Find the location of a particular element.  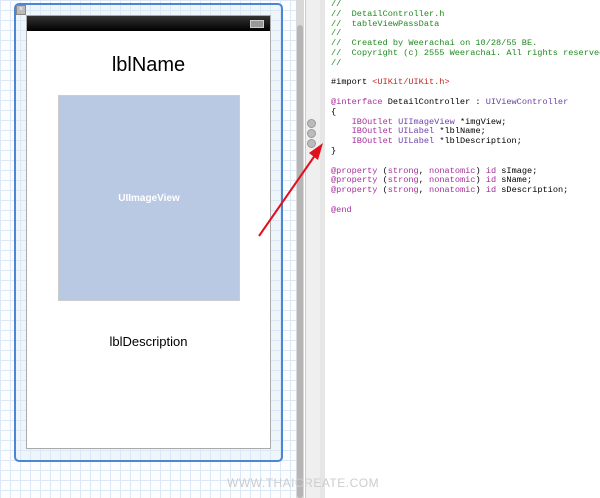

arrow-head-icon is located at coordinates (316, 151).